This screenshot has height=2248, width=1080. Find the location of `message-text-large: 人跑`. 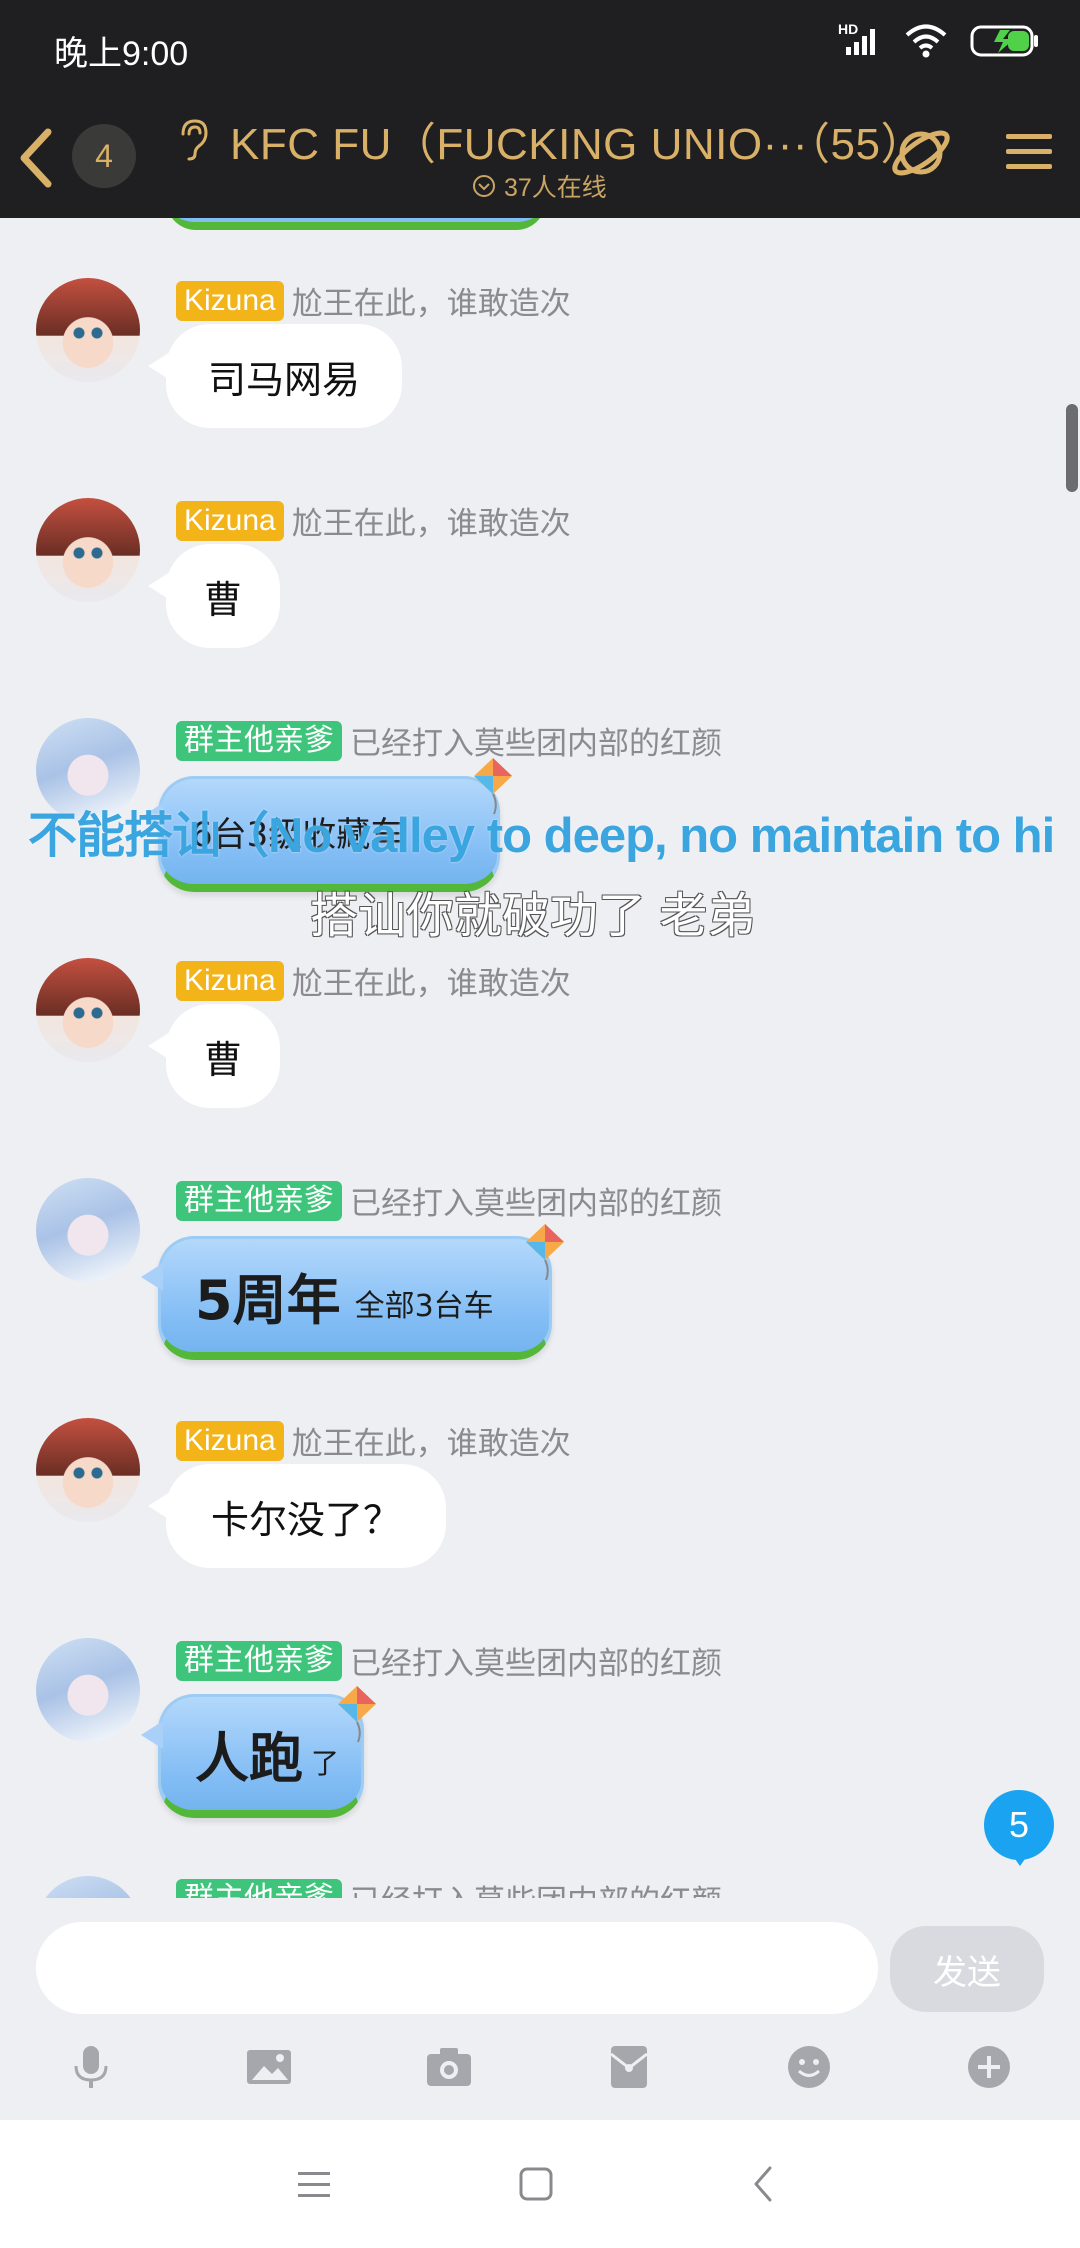

message-text-large: 人跑 is located at coordinates (249, 1753).